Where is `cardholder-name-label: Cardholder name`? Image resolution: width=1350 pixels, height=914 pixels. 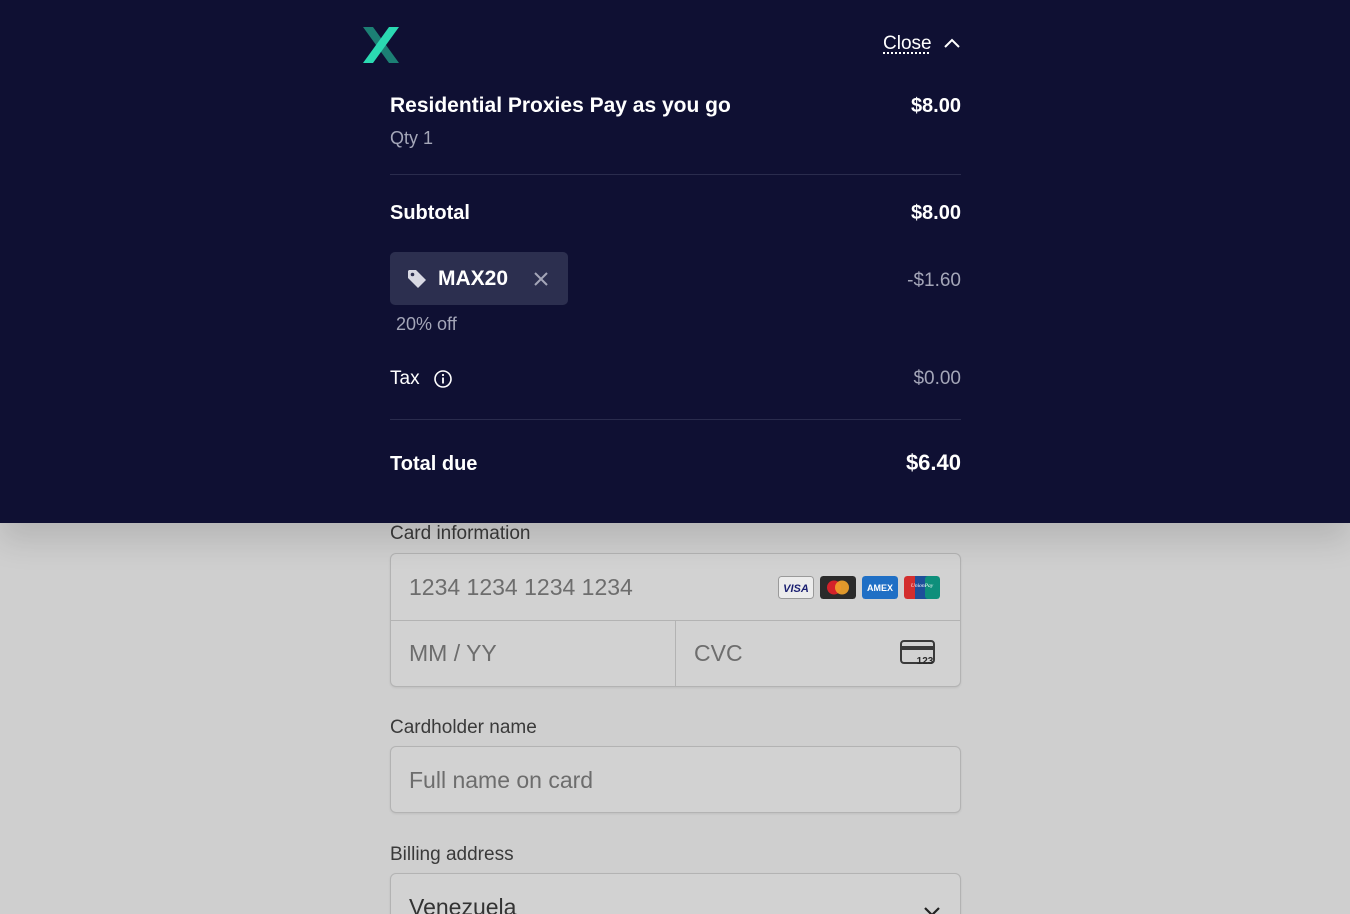 cardholder-name-label: Cardholder name is located at coordinates (463, 728).